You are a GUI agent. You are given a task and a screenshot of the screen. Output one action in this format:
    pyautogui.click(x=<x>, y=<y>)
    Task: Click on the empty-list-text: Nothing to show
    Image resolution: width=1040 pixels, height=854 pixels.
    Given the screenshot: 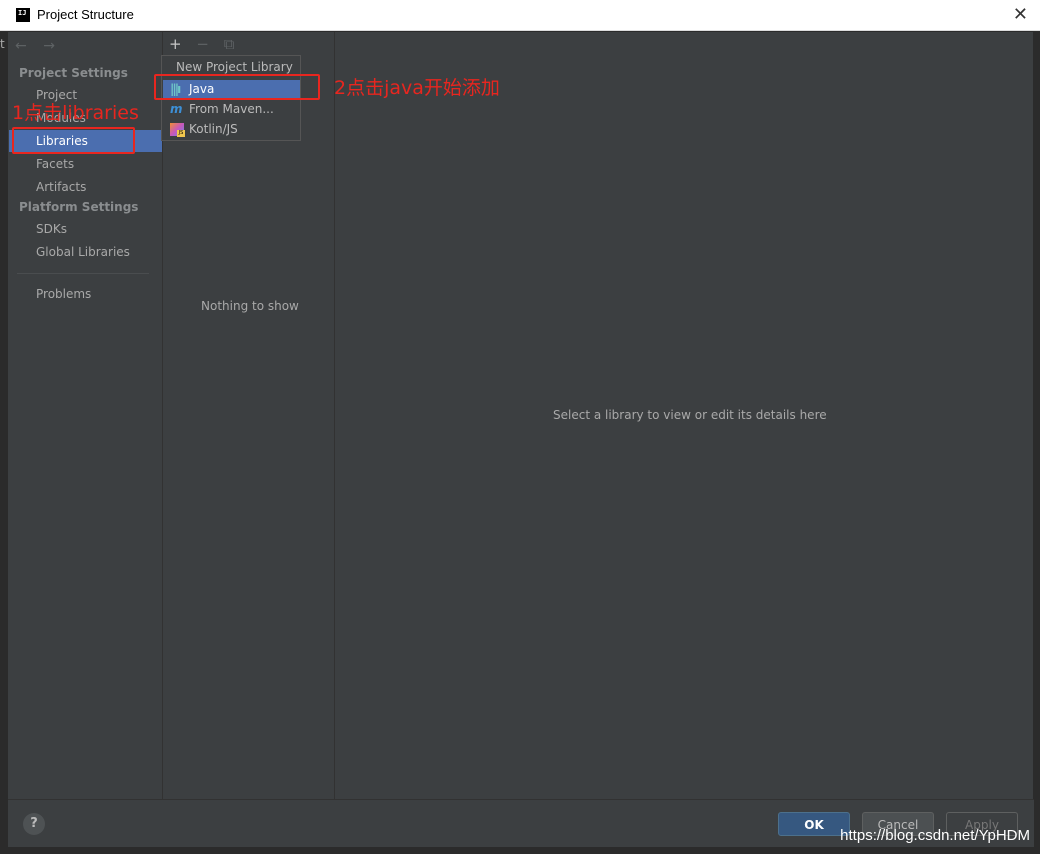 What is the action you would take?
    pyautogui.click(x=250, y=306)
    